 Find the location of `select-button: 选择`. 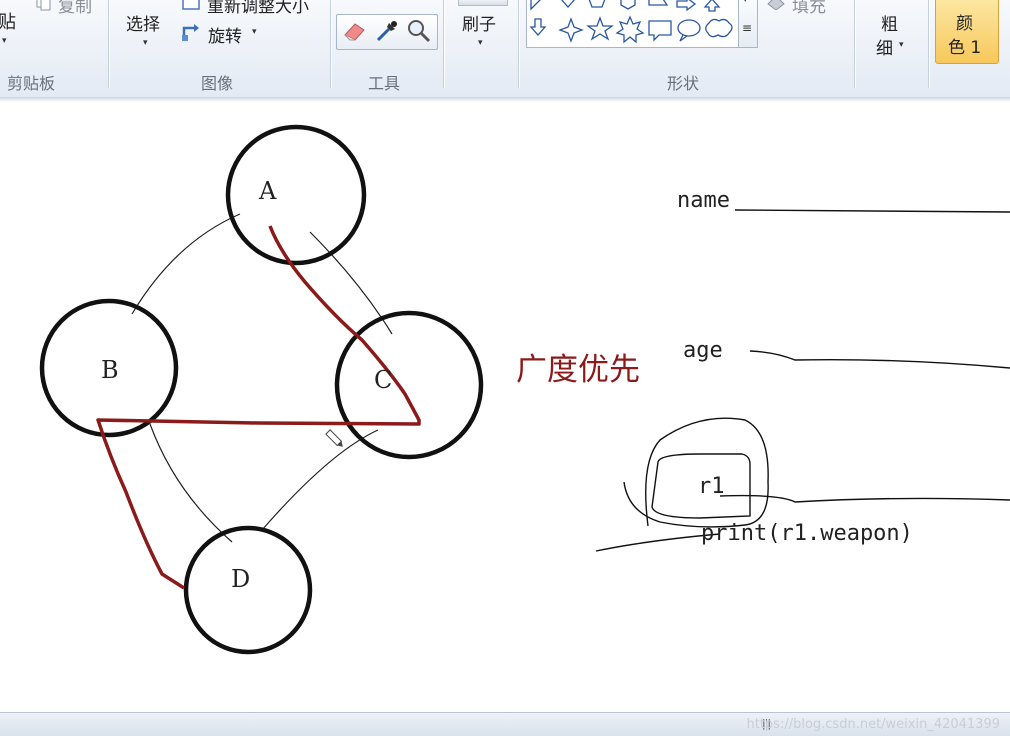

select-button: 选择 is located at coordinates (143, 22).